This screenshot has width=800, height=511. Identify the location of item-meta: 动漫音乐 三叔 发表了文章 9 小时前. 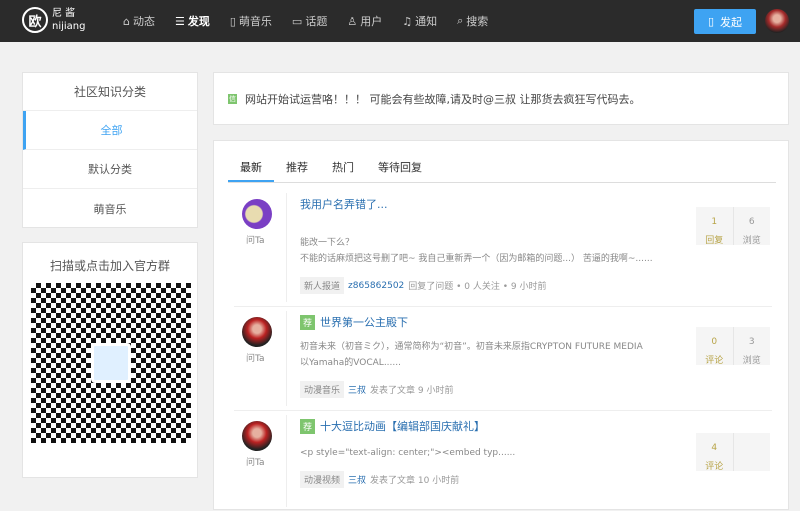
(376, 389).